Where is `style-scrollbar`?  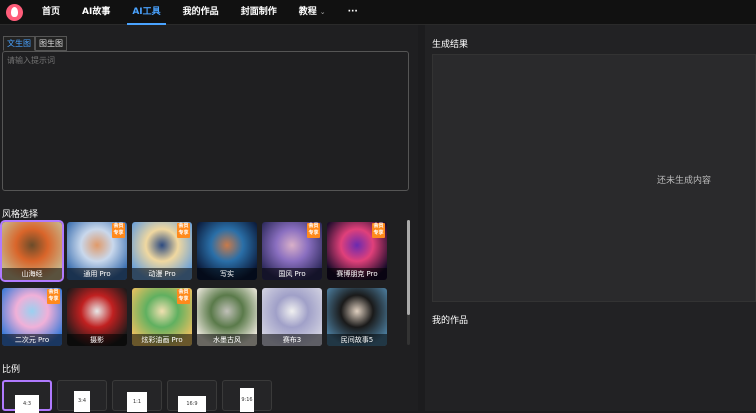
style-scrollbar is located at coordinates (408, 282).